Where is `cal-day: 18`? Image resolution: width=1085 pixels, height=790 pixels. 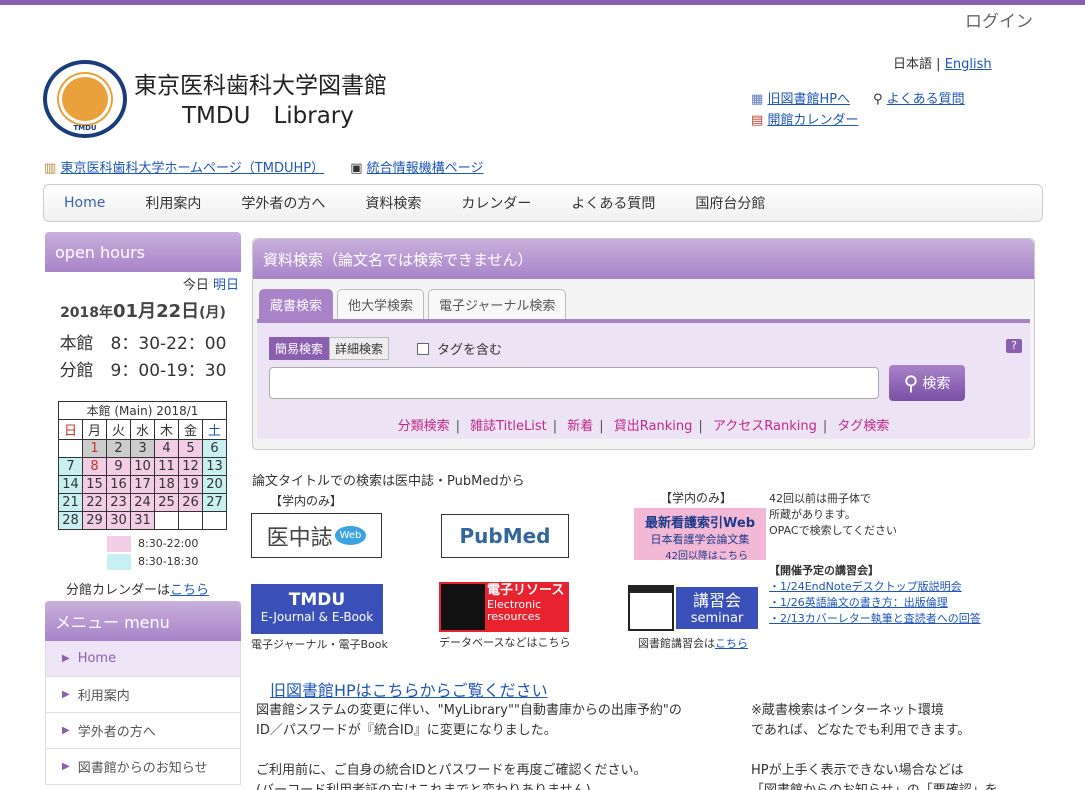 cal-day: 18 is located at coordinates (166, 484).